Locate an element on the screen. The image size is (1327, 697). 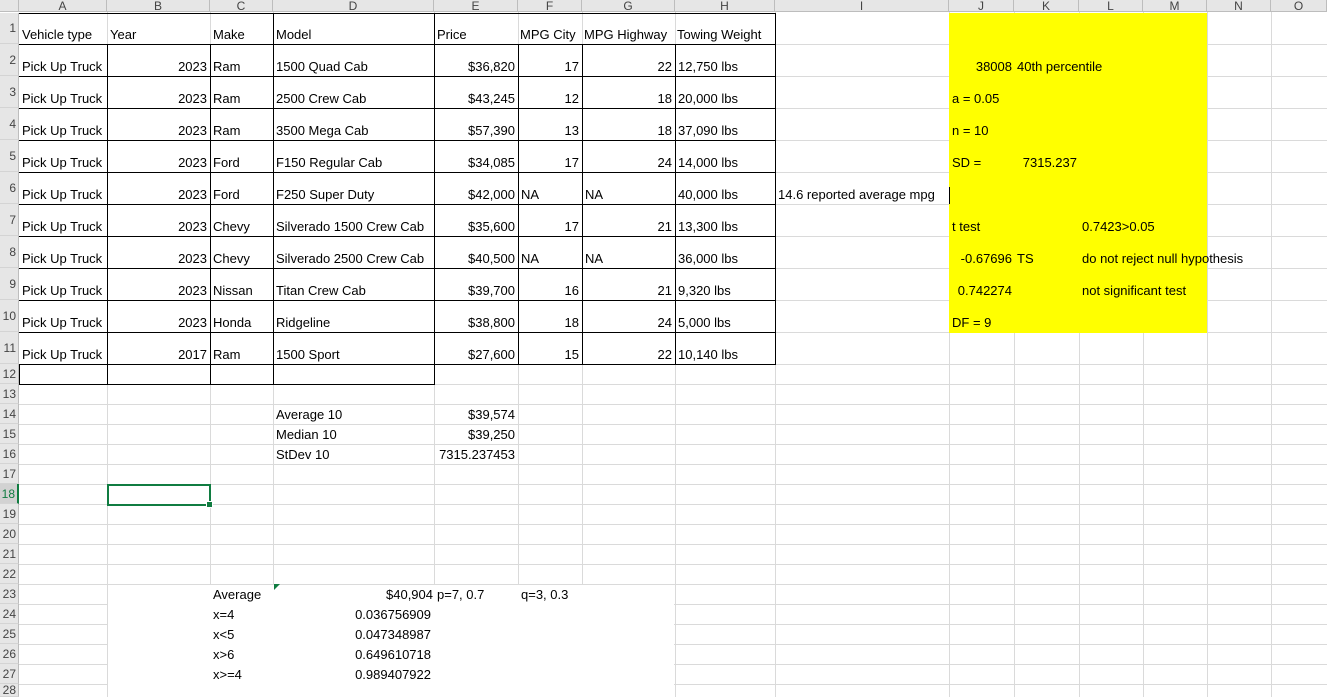
make-cell: Ford is located at coordinates (226, 195).